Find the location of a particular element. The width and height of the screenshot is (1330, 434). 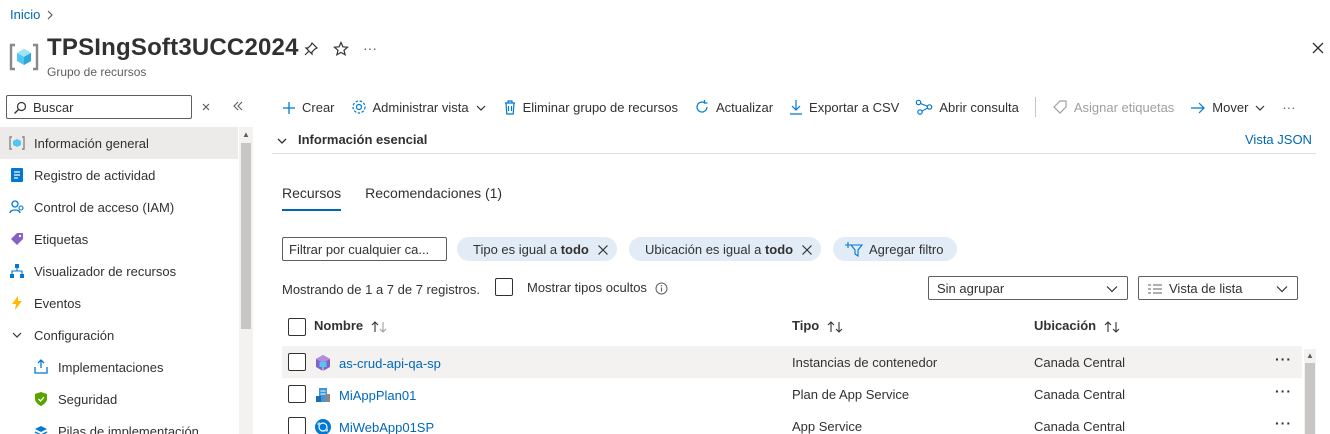

sidebar-scrollbar: ▲ is located at coordinates (246, 280).